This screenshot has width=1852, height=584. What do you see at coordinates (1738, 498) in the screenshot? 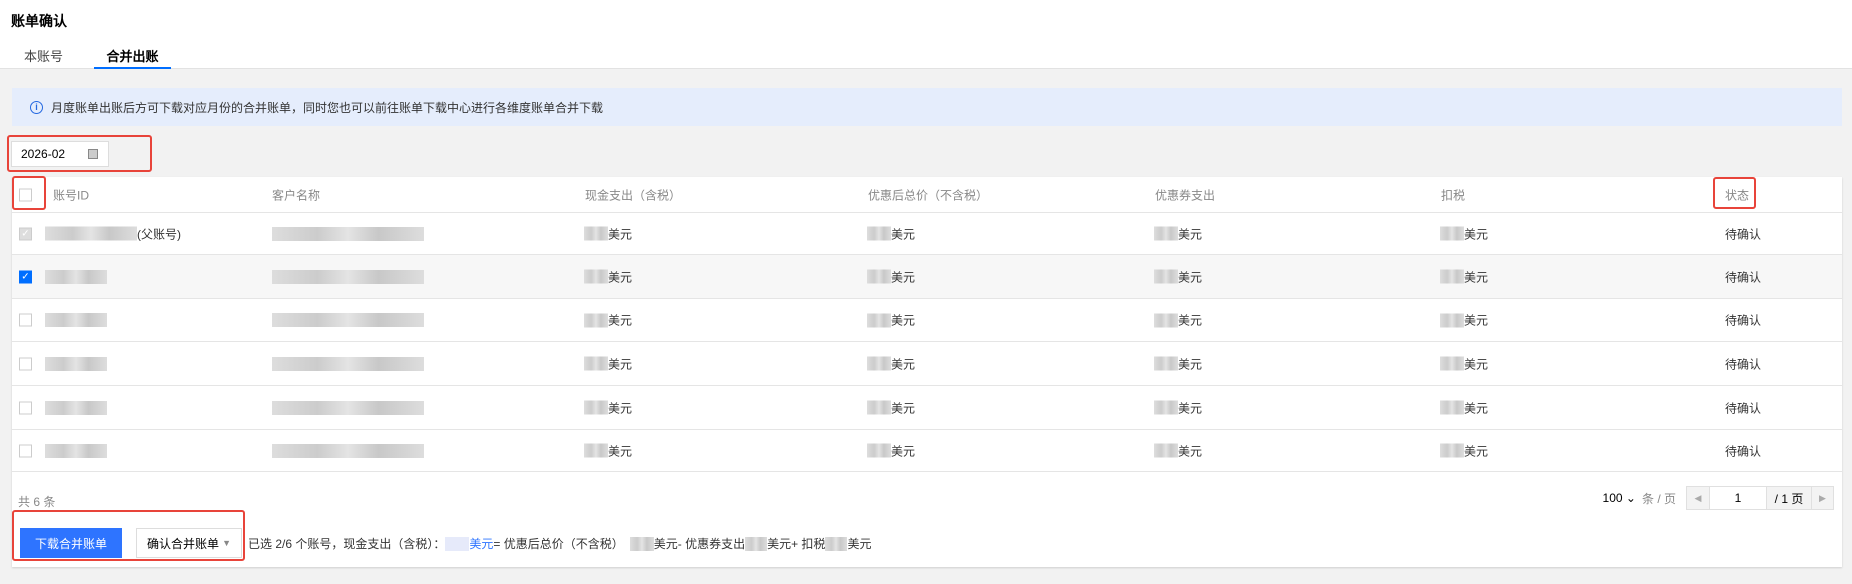
I see `page-input: 1` at bounding box center [1738, 498].